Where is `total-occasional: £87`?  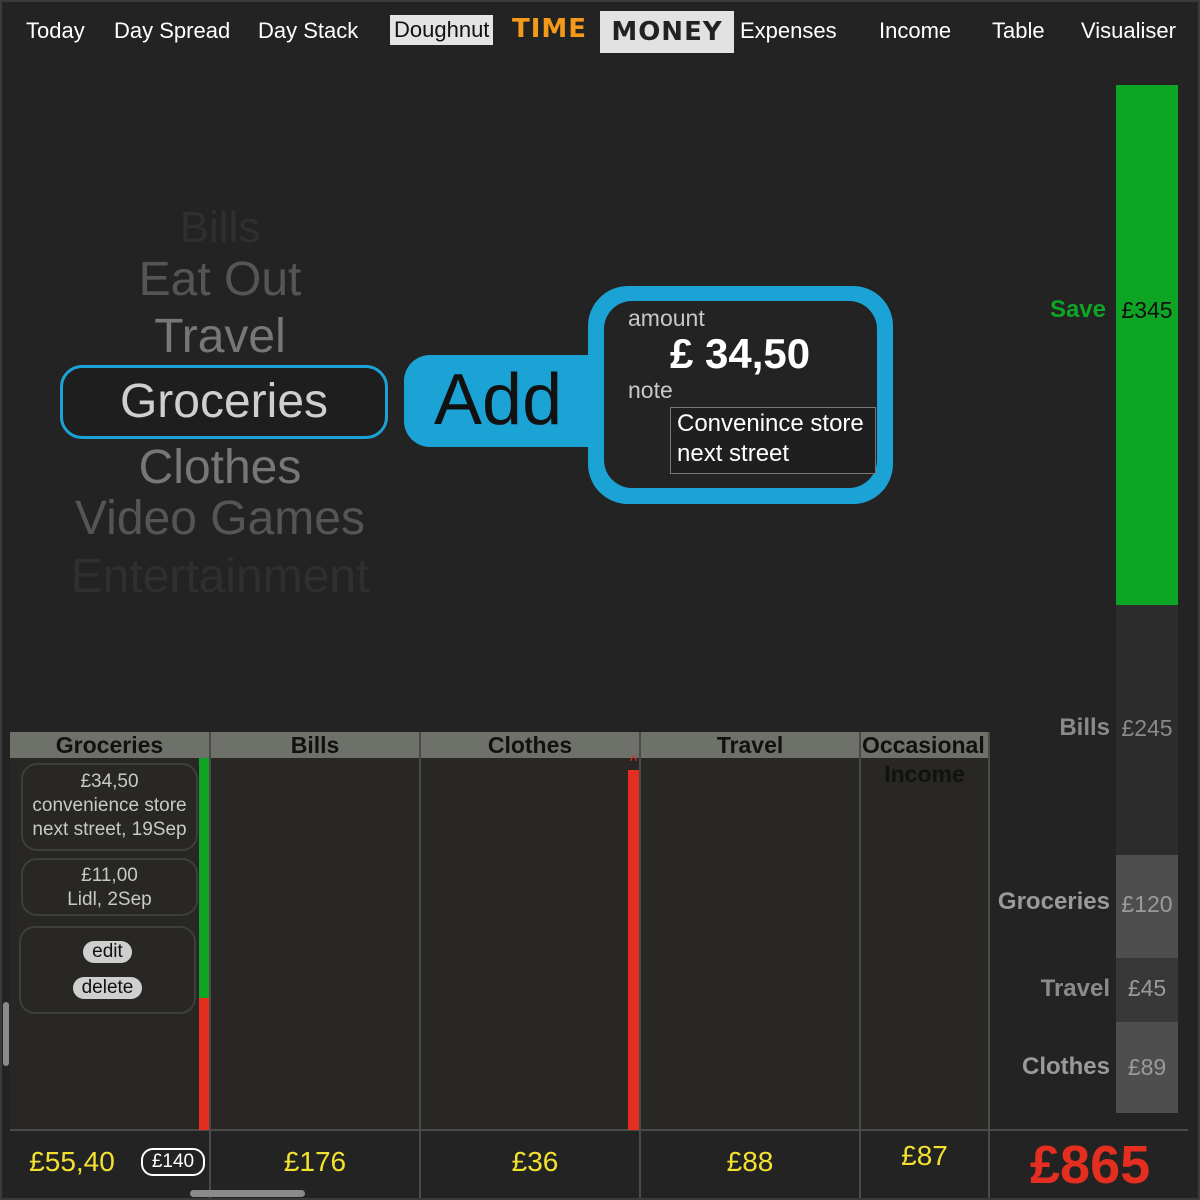
total-occasional: £87 is located at coordinates (924, 1155).